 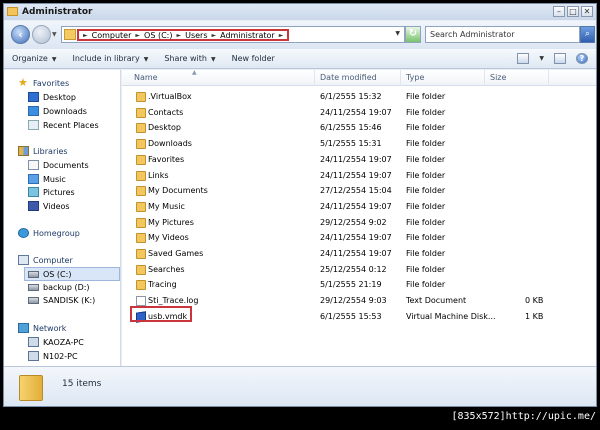 I want to click on nav-item-documents: Documents, so click(x=58, y=165).